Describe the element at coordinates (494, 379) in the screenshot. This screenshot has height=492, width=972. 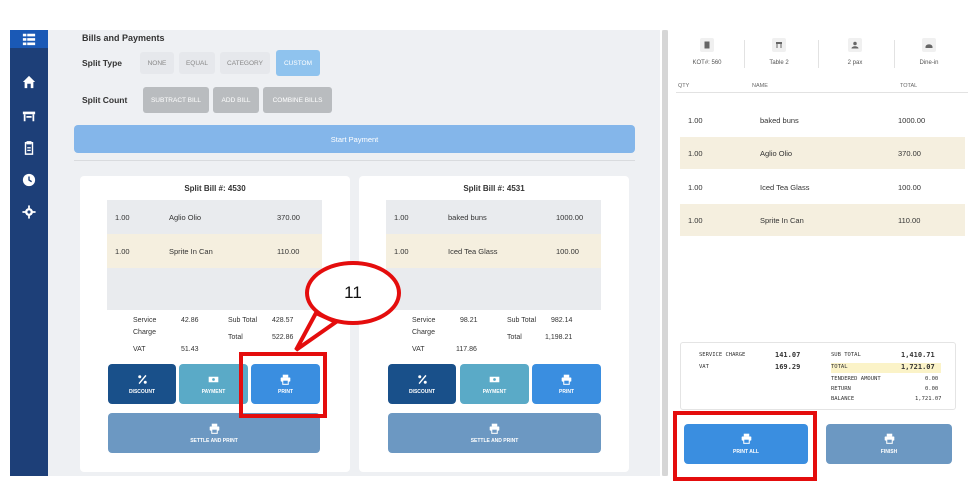
I see `cash-icon` at that location.